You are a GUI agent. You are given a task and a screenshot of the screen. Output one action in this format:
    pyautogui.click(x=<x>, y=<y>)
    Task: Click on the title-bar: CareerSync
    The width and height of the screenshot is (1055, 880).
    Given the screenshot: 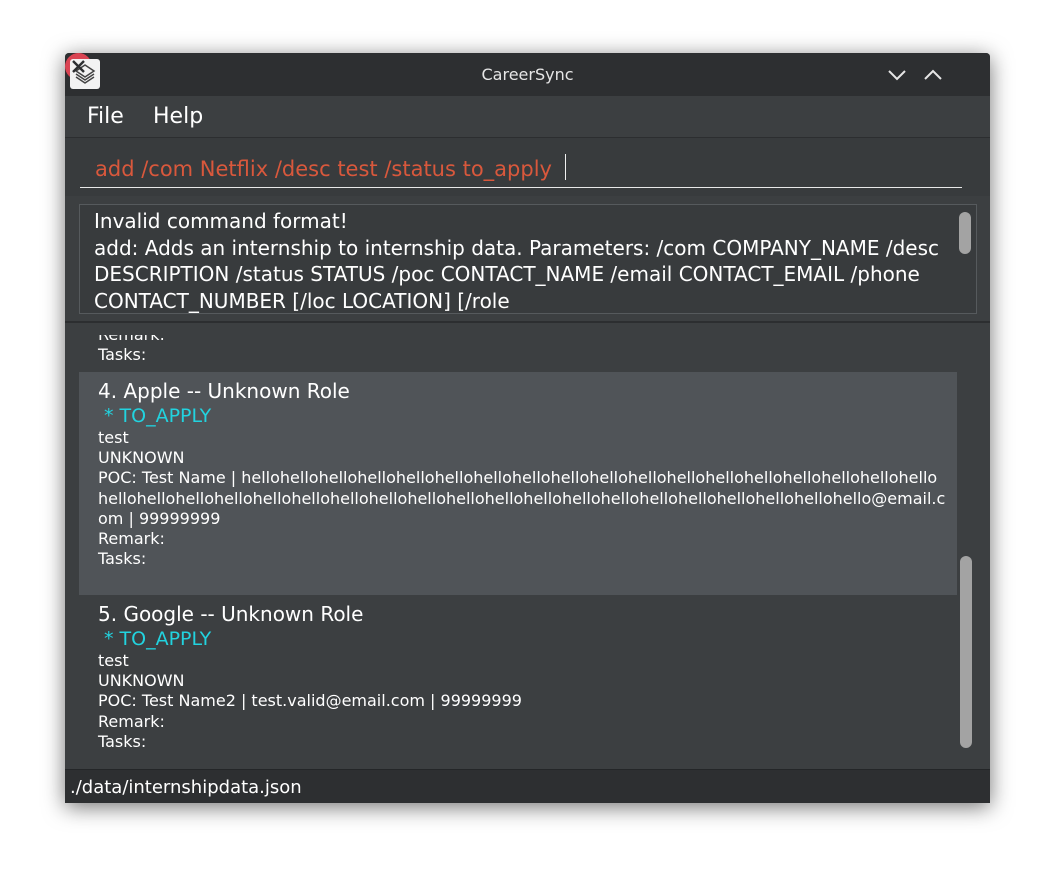 What is the action you would take?
    pyautogui.click(x=527, y=74)
    